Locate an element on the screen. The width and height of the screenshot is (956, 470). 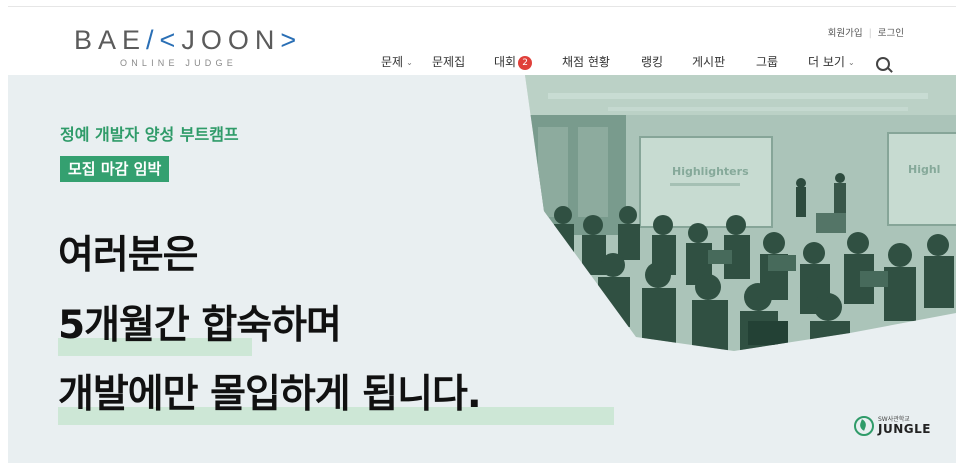
nav-label: 문제 is located at coordinates (392, 62).